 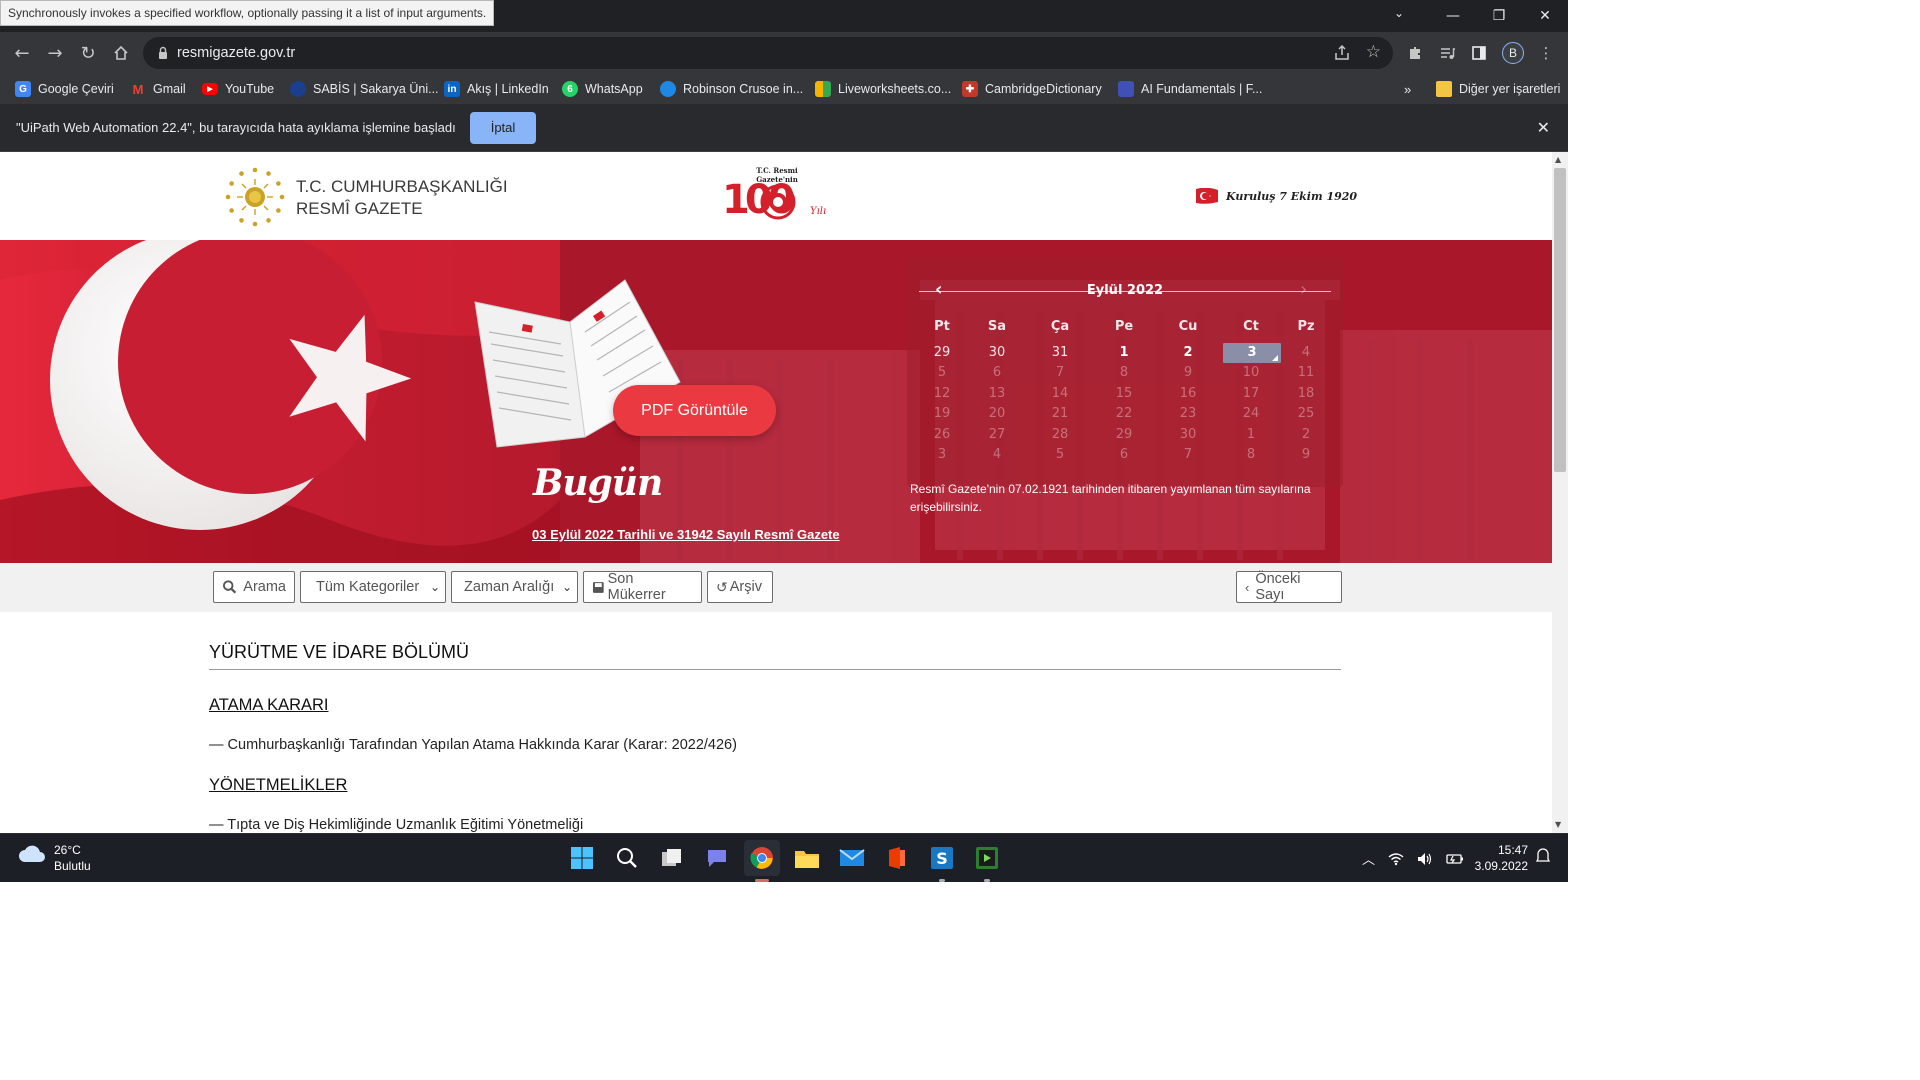 What do you see at coordinates (1543, 127) in the screenshot?
I see `close-icon: ✕` at bounding box center [1543, 127].